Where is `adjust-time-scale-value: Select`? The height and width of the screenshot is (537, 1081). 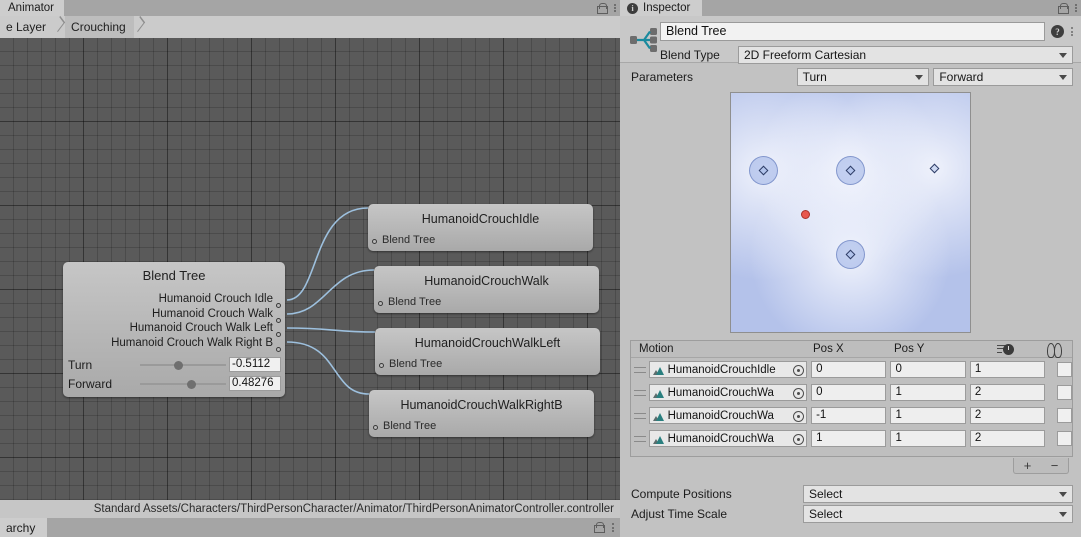 adjust-time-scale-value: Select is located at coordinates (826, 514).